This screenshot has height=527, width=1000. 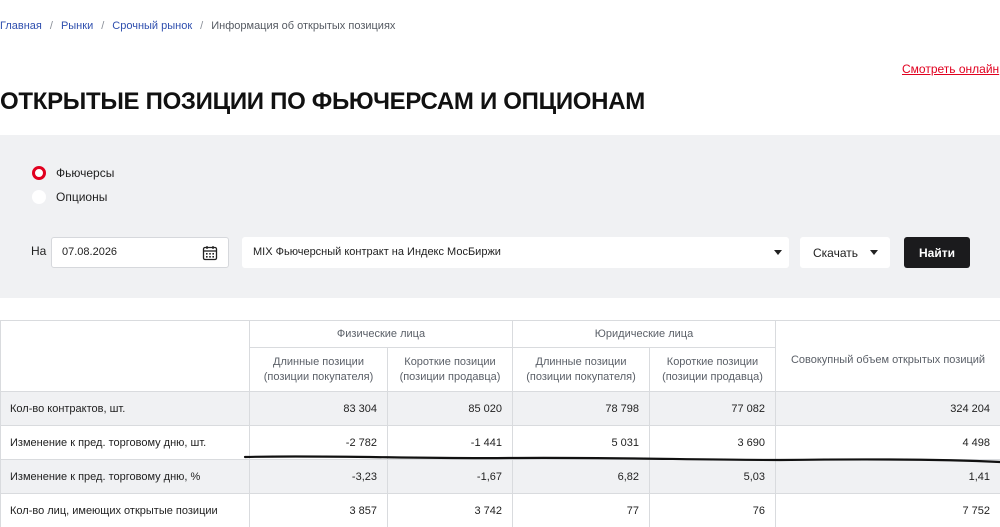 I want to click on find-button: Найти, so click(x=937, y=252).